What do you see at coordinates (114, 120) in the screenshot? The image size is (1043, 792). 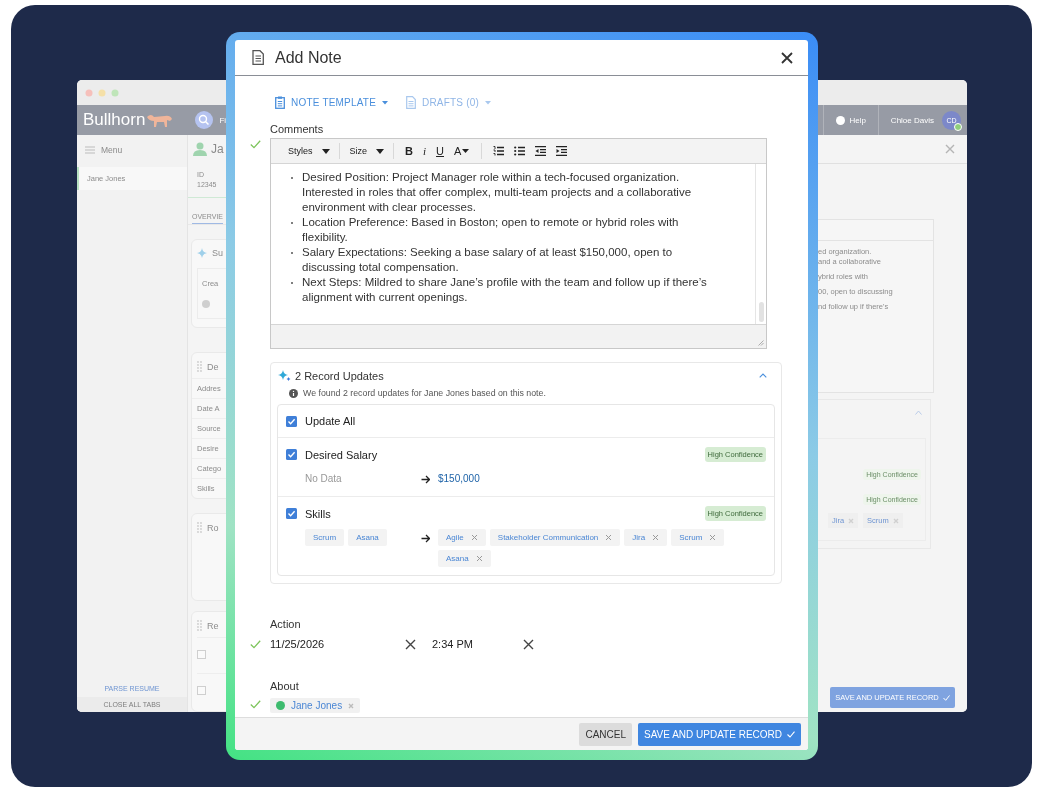 I see `logo-text: Bullhorn` at bounding box center [114, 120].